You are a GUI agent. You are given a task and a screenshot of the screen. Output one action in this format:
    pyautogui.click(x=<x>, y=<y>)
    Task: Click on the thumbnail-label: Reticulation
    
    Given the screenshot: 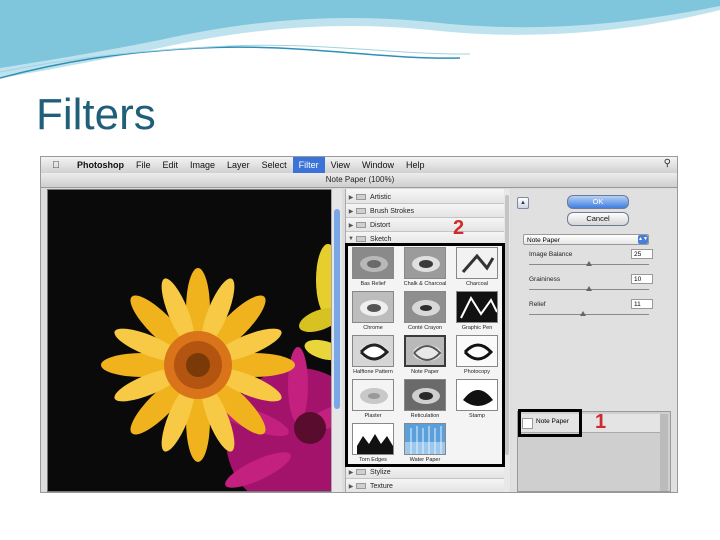 What is the action you would take?
    pyautogui.click(x=425, y=416)
    